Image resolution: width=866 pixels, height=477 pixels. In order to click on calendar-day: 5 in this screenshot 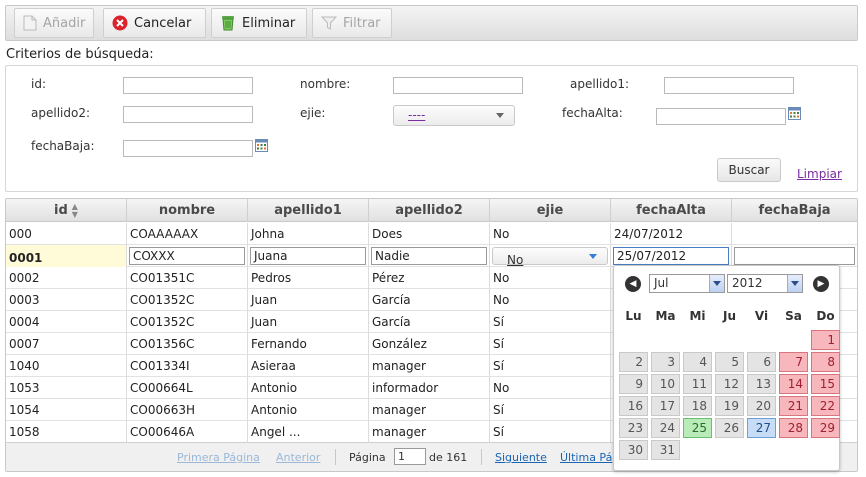, I will do `click(729, 362)`.